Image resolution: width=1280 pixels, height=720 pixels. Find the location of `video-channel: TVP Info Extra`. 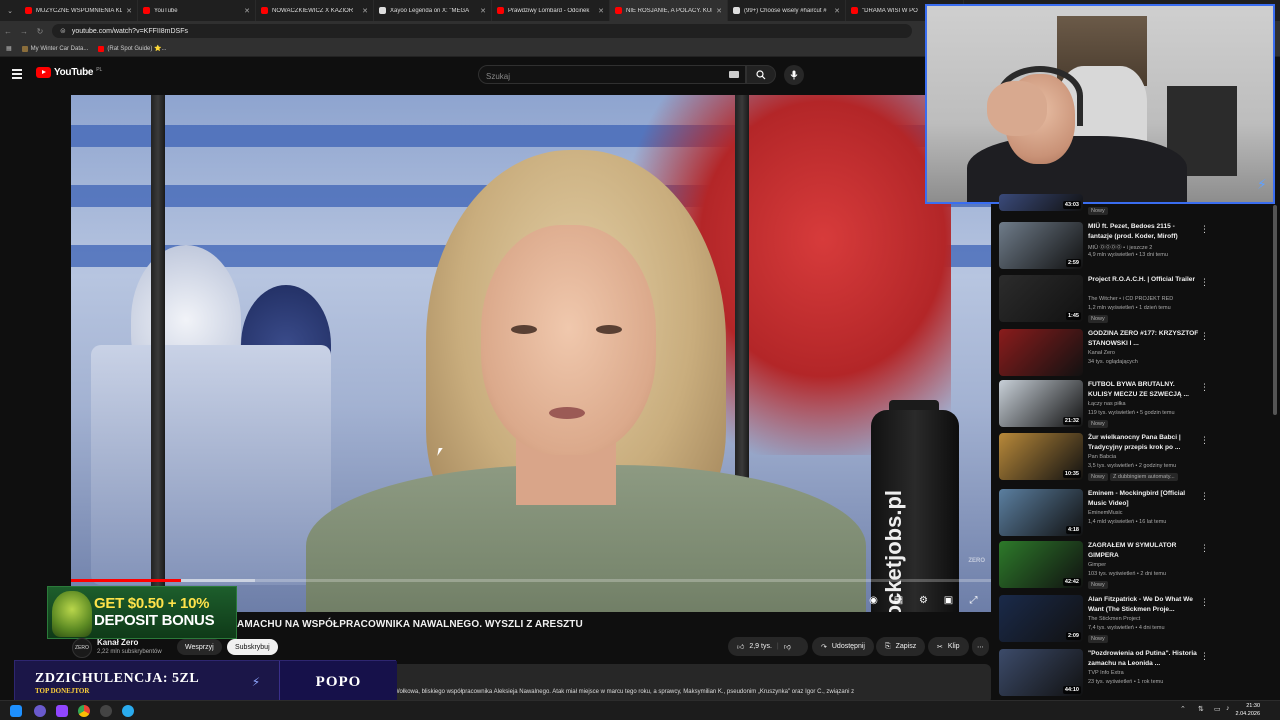

video-channel: TVP Info Extra is located at coordinates (1106, 673).